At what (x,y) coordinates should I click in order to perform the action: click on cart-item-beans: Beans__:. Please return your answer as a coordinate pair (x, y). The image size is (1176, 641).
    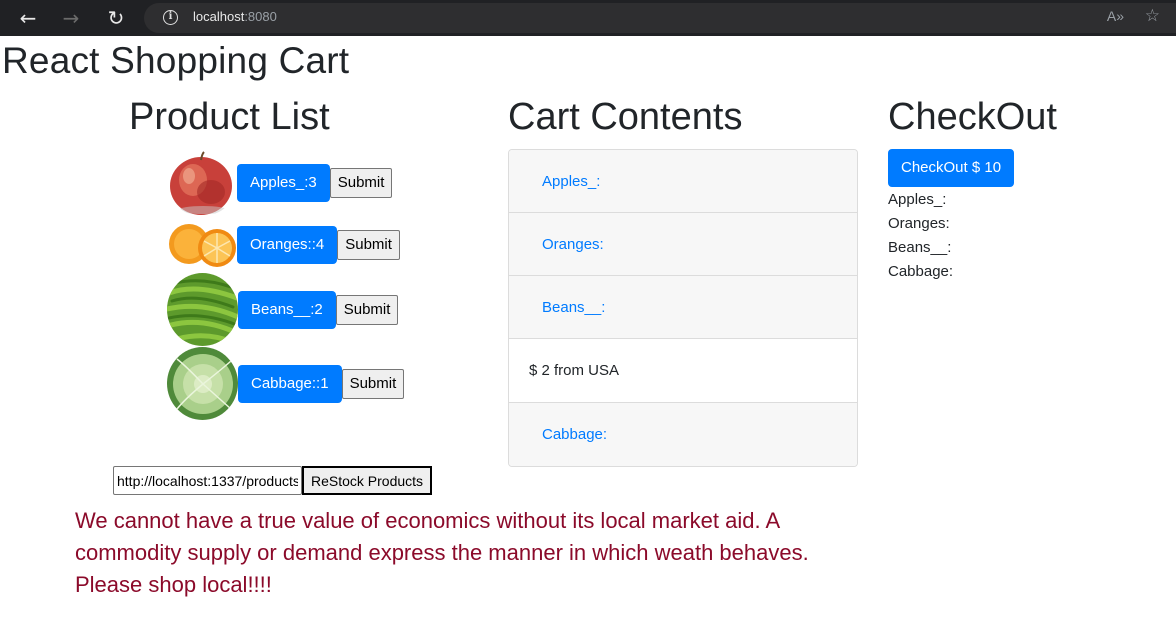
    Looking at the image, I should click on (683, 307).